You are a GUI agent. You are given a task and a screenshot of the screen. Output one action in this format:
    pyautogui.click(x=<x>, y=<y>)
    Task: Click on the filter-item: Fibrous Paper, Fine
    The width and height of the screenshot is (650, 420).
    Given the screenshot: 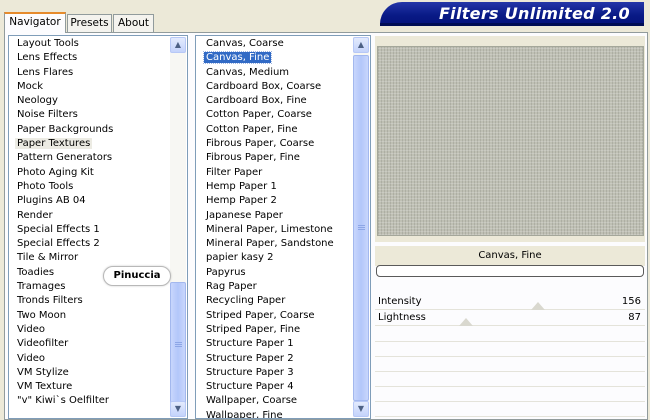 What is the action you would take?
    pyautogui.click(x=274, y=158)
    